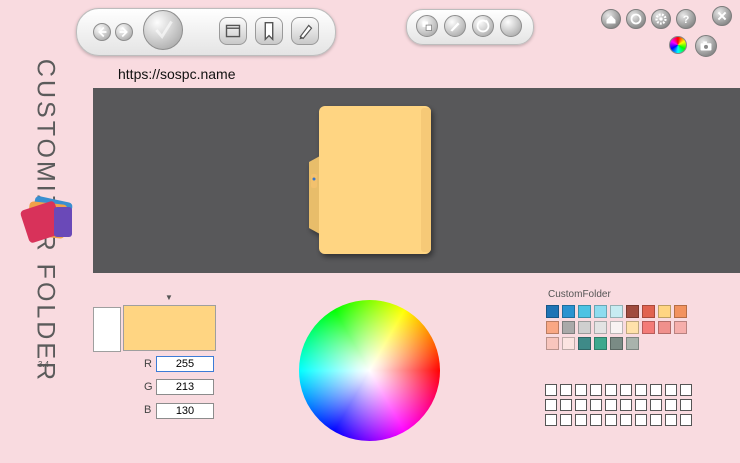 Image resolution: width=740 pixels, height=463 pixels. What do you see at coordinates (470, 27) in the screenshot?
I see `tools-toolbar` at bounding box center [470, 27].